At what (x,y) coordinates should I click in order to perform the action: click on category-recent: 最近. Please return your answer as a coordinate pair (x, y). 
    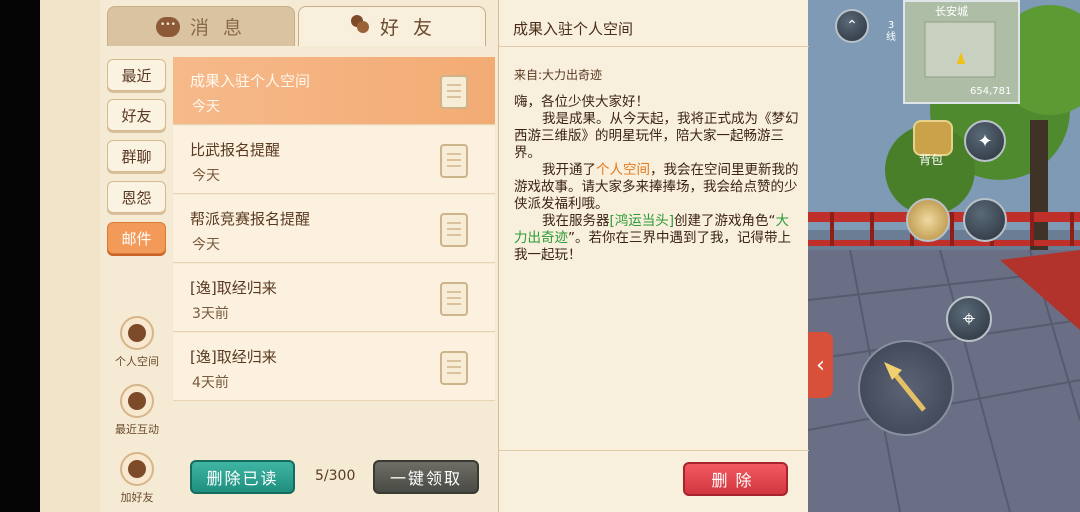
    Looking at the image, I should click on (136, 75).